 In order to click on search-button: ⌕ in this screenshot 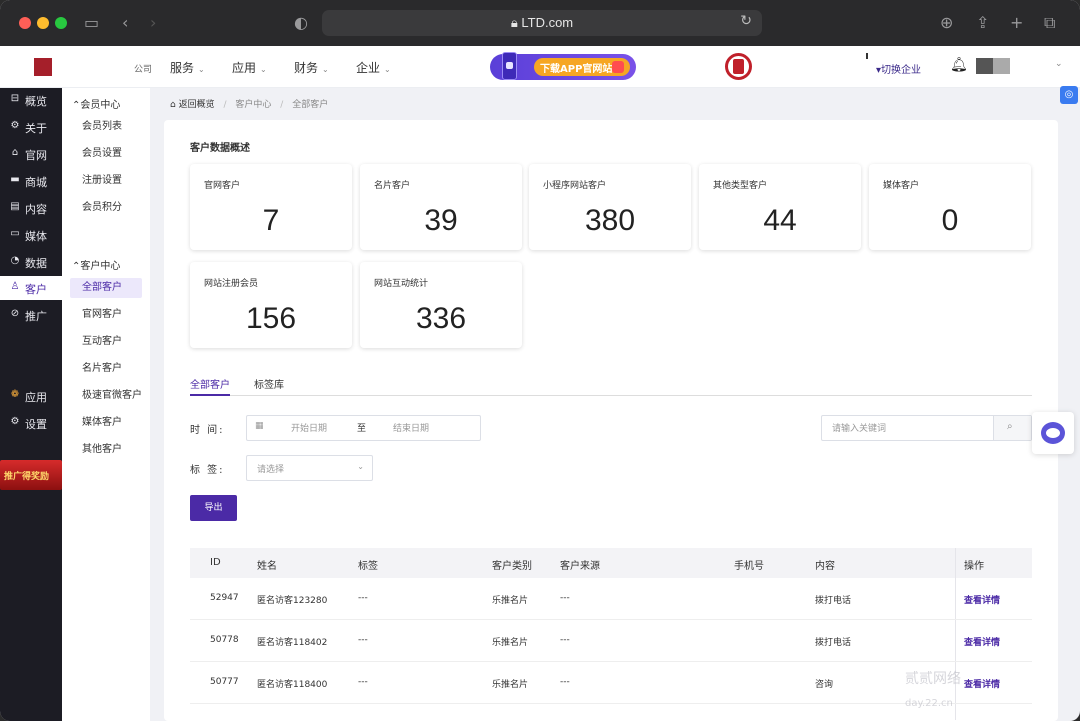, I will do `click(1012, 428)`.